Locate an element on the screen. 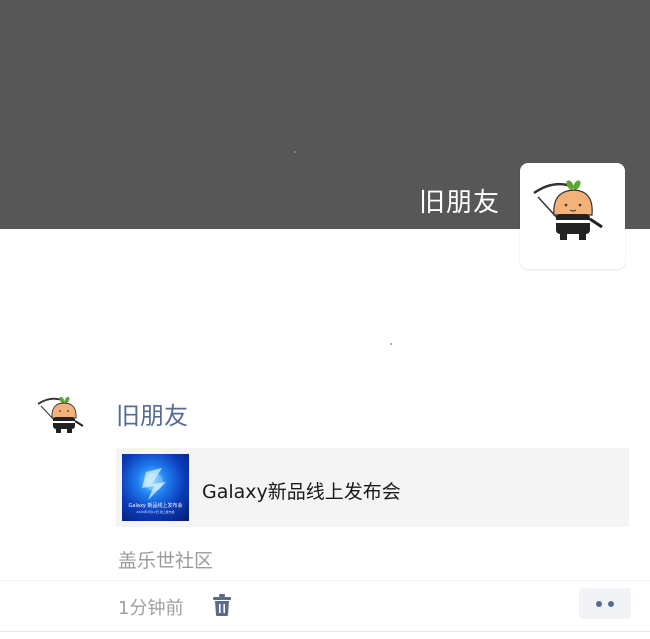 This screenshot has height=639, width=650. thumbnail-caption: Galaxy 新品线上发布会 is located at coordinates (155, 506).